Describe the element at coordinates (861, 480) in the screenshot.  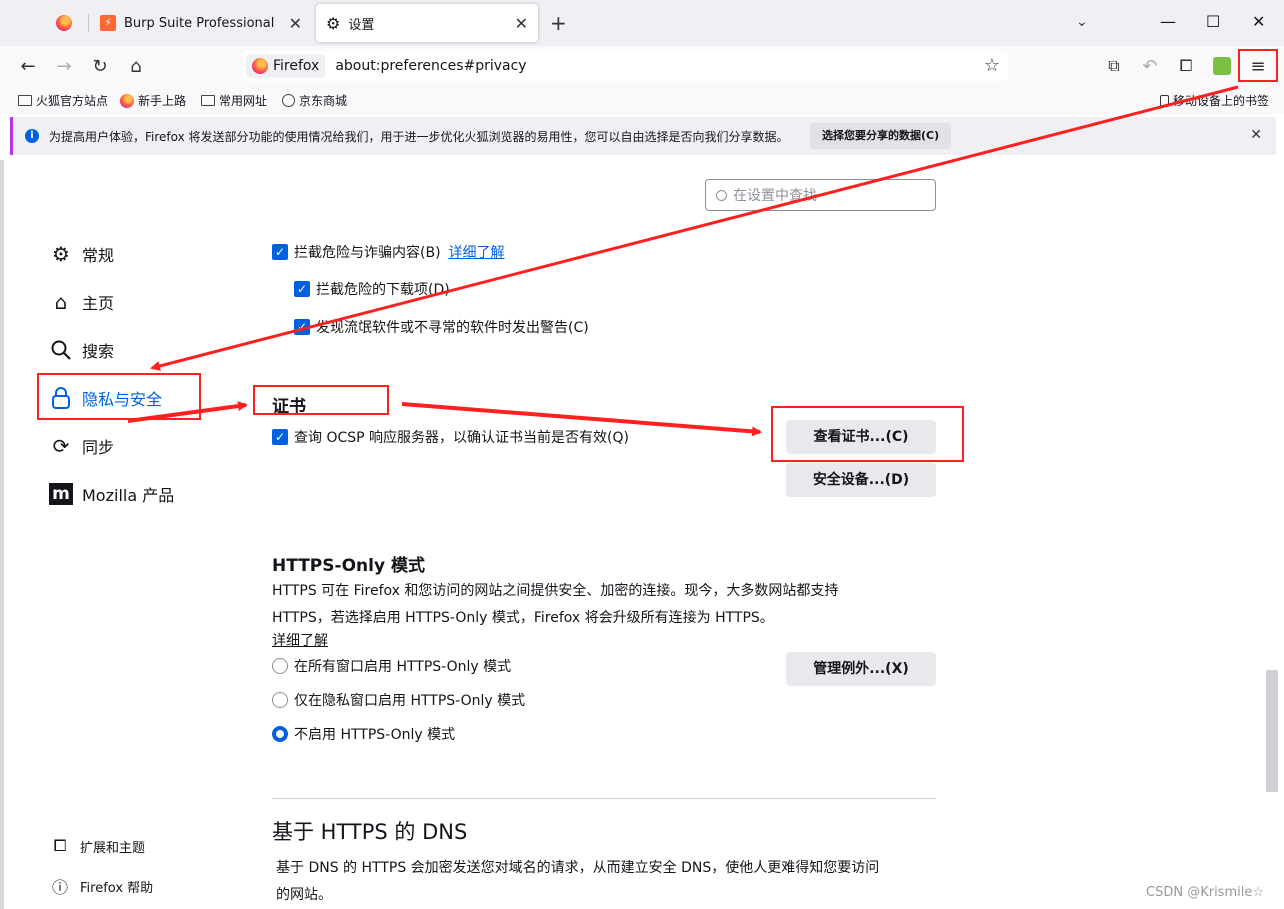
I see `security-devices-button: 安全设备...(D)` at that location.